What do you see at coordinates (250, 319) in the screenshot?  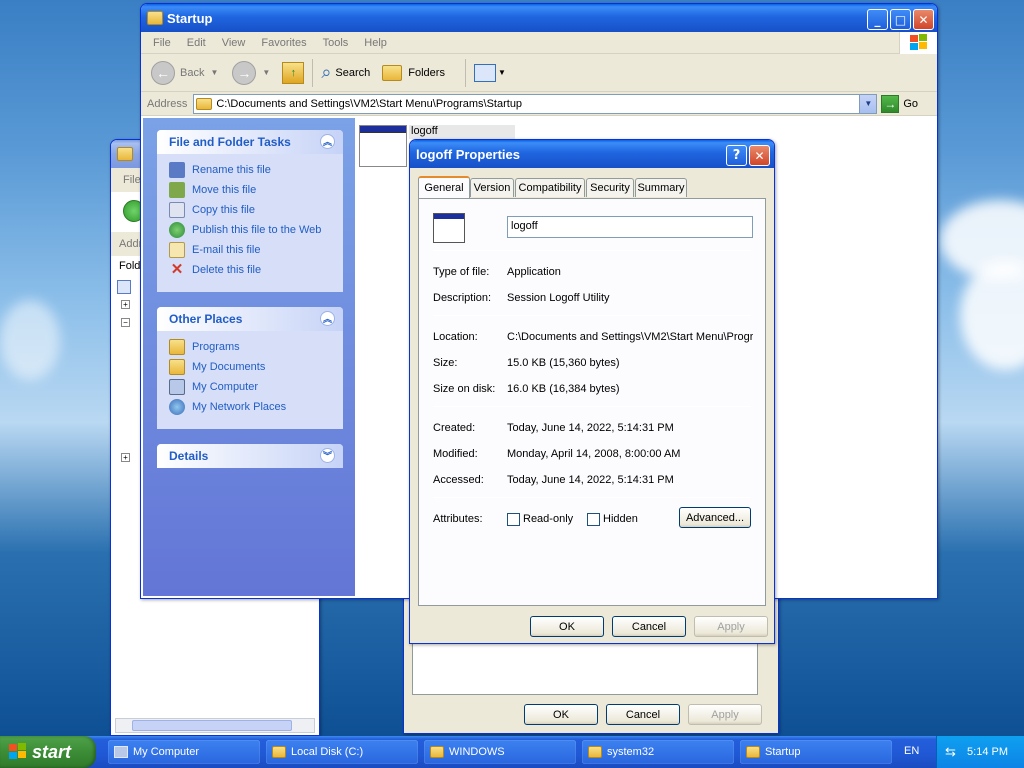 I see `other-places-header: Other Places ︽` at bounding box center [250, 319].